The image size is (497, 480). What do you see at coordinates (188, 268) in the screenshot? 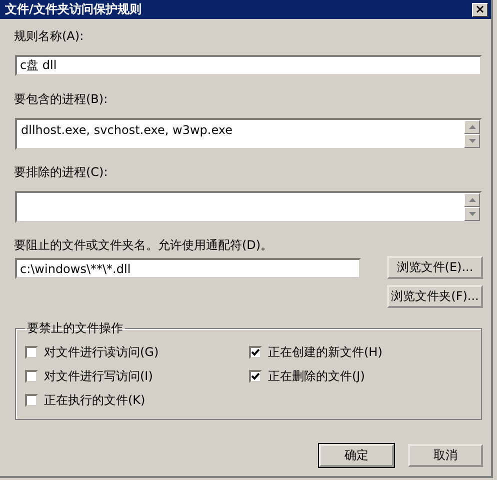
I see `input-field: c:\windows\**\*.dll` at bounding box center [188, 268].